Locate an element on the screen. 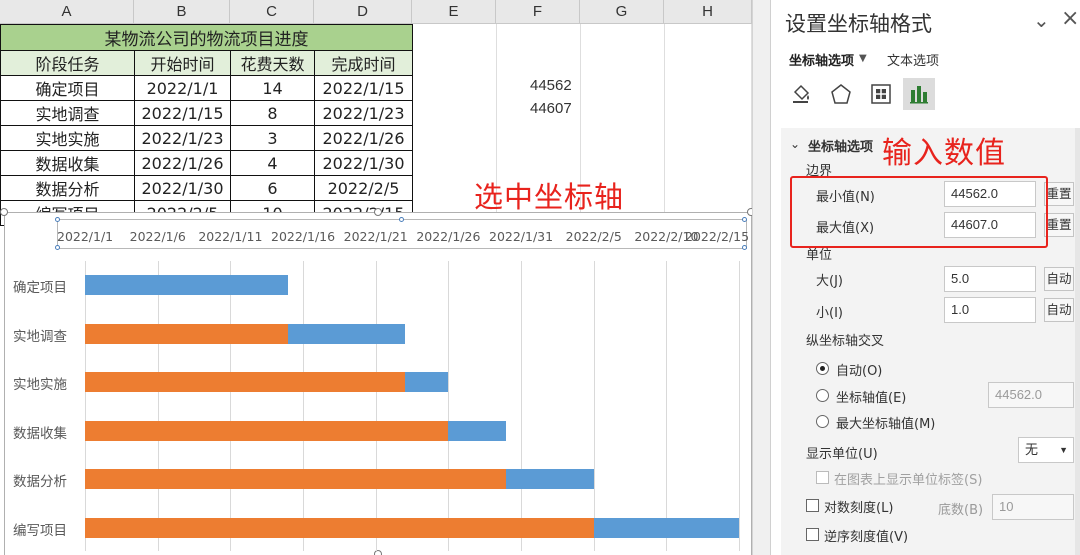 This screenshot has height=555, width=1080. column-header-h: H is located at coordinates (708, 12).